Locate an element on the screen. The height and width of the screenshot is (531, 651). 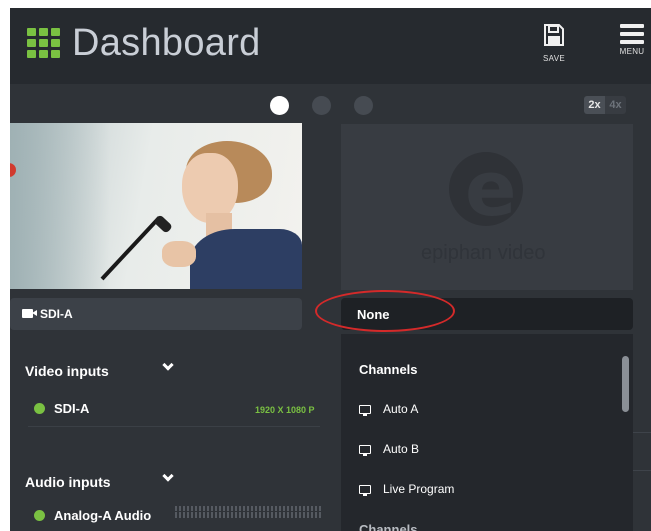
dropdown-next-heading: Channels is located at coordinates (388, 526).